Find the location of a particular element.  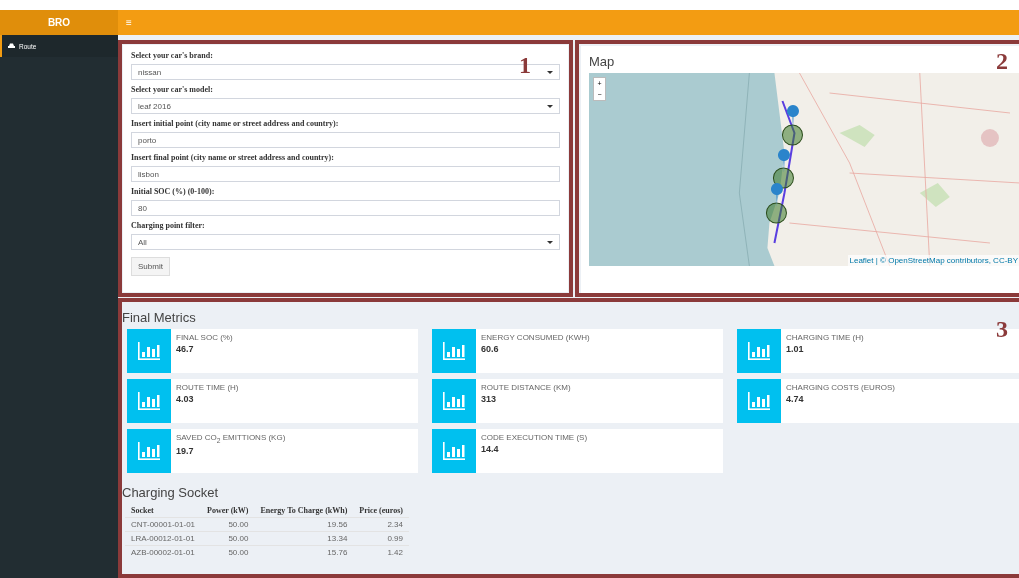

section-title: Charging Socket is located at coordinates (171, 492).